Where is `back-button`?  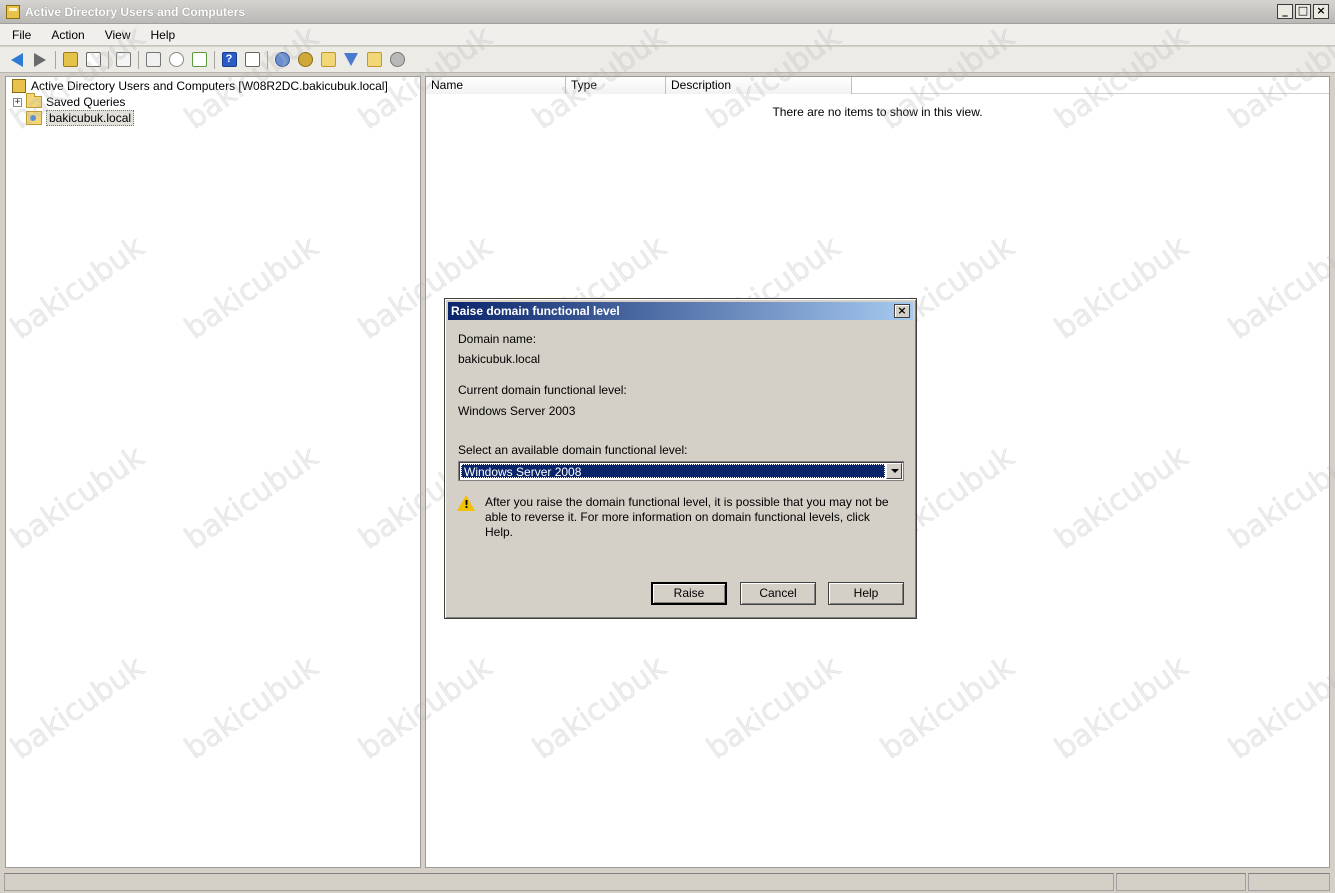 back-button is located at coordinates (17, 60).